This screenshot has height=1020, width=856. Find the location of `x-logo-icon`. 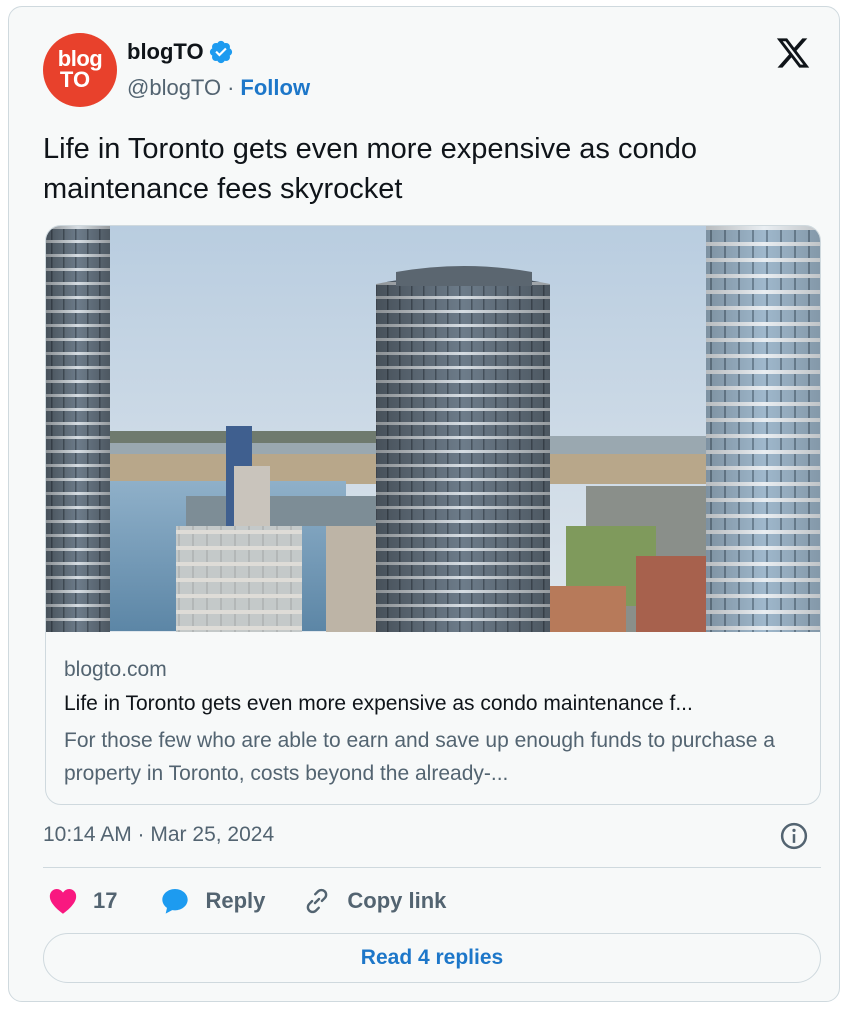

x-logo-icon is located at coordinates (793, 53).